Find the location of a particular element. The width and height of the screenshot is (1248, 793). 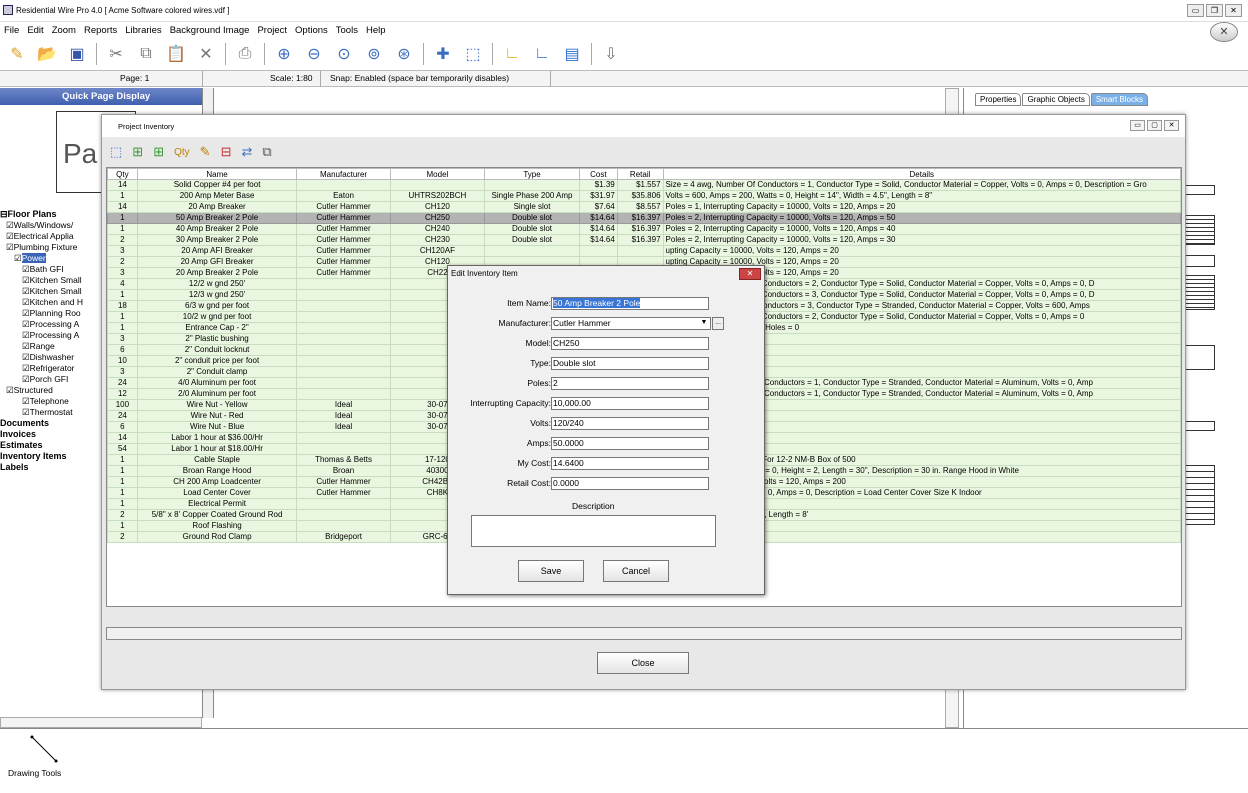

tree-item: ☑Electrical Applia is located at coordinates (50, 236).